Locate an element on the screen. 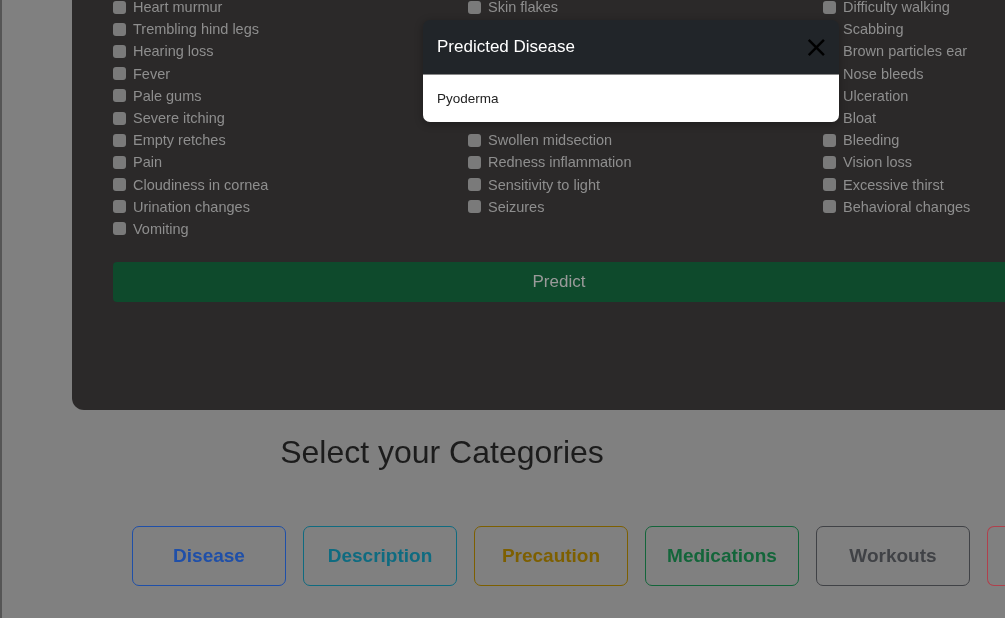  symptom-label: Heart murmur is located at coordinates (178, 8).